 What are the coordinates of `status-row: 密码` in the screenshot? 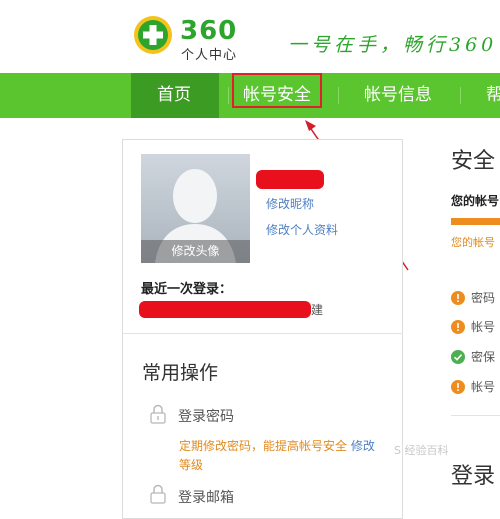 It's located at (473, 297).